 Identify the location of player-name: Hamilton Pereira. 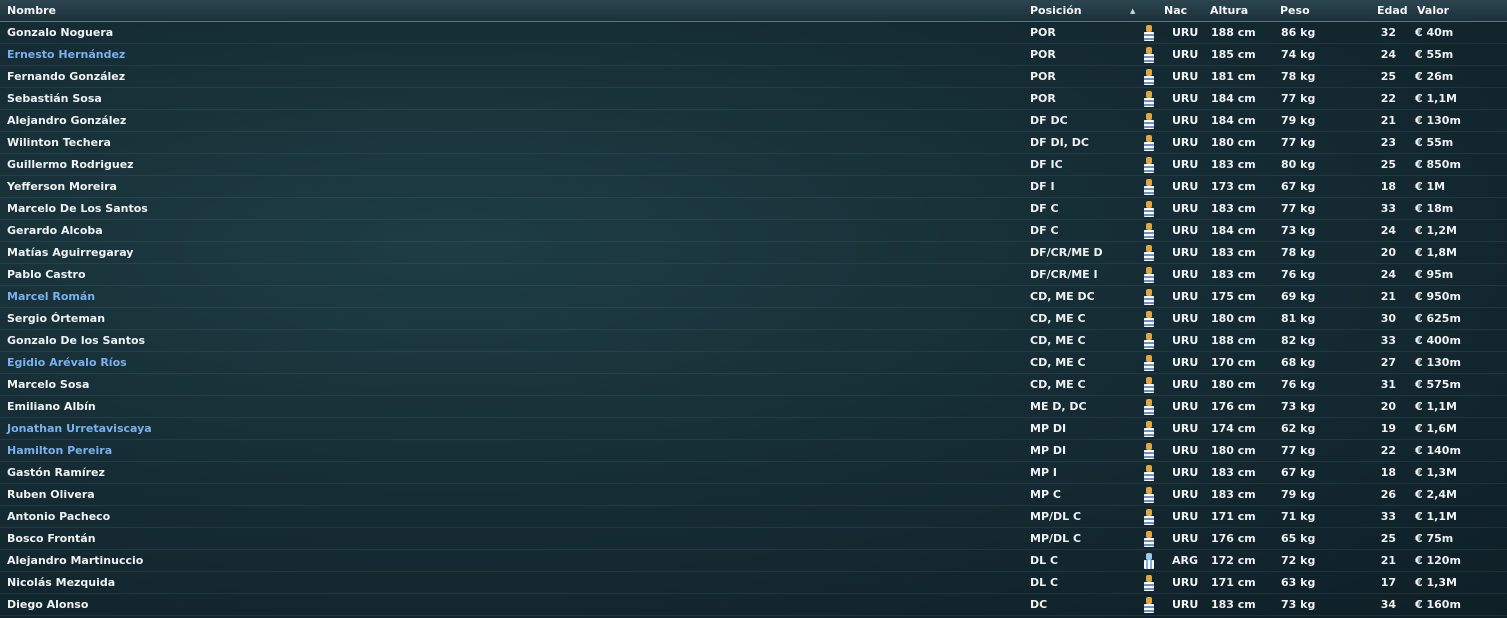
(59, 451).